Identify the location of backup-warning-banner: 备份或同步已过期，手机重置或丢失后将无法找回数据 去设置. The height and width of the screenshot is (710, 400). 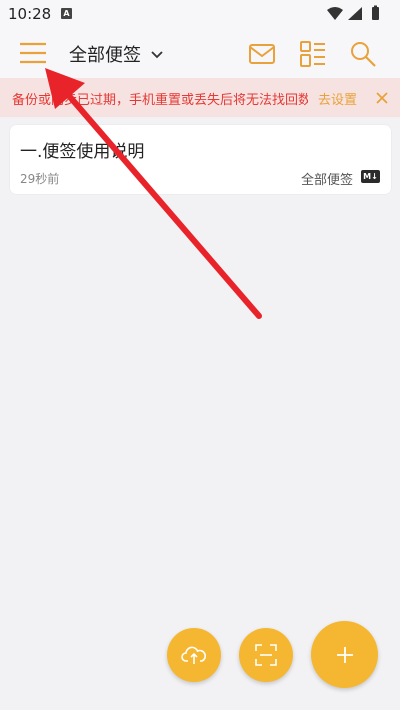
(200, 97).